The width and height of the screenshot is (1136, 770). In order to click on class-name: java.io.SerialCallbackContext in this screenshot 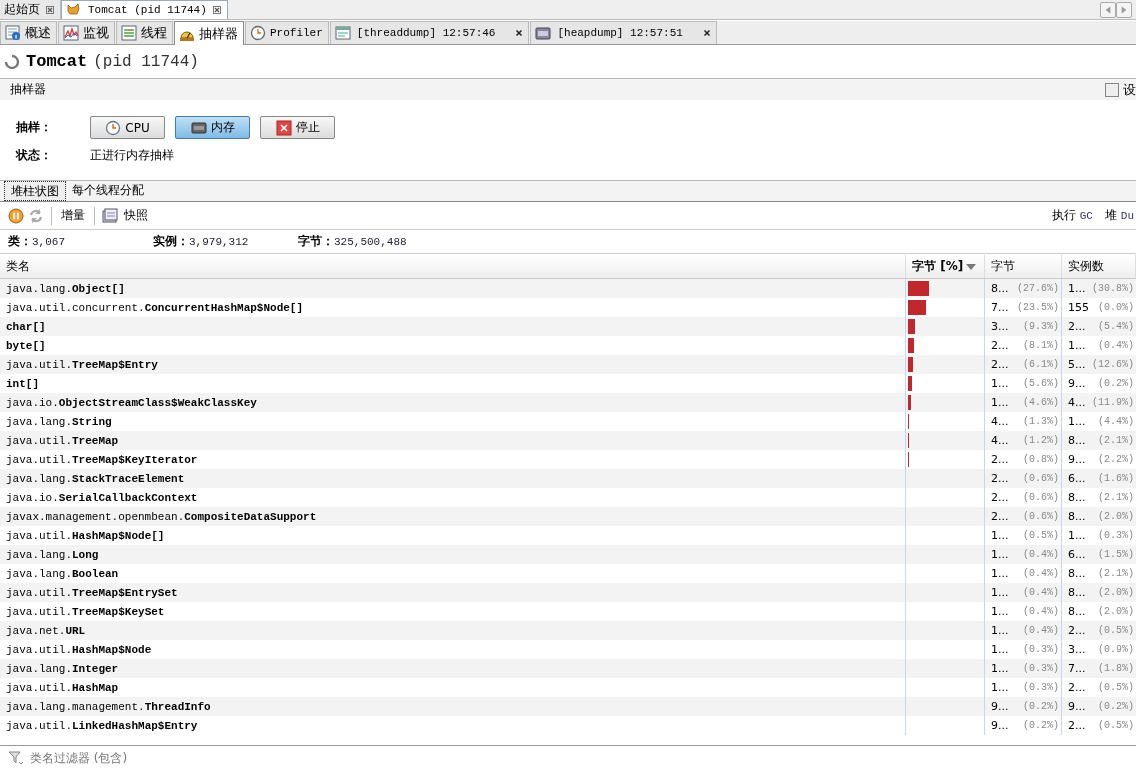, I will do `click(102, 497)`.